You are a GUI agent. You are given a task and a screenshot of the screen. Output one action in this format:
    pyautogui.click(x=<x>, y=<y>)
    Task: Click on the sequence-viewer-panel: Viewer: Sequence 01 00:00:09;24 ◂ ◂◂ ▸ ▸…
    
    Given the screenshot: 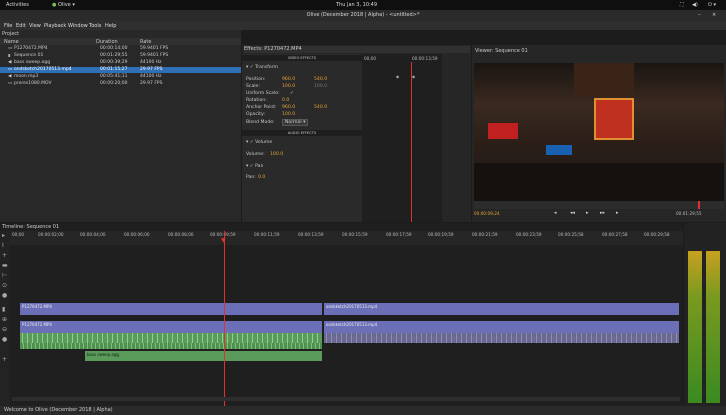 What is the action you would take?
    pyautogui.click(x=599, y=133)
    